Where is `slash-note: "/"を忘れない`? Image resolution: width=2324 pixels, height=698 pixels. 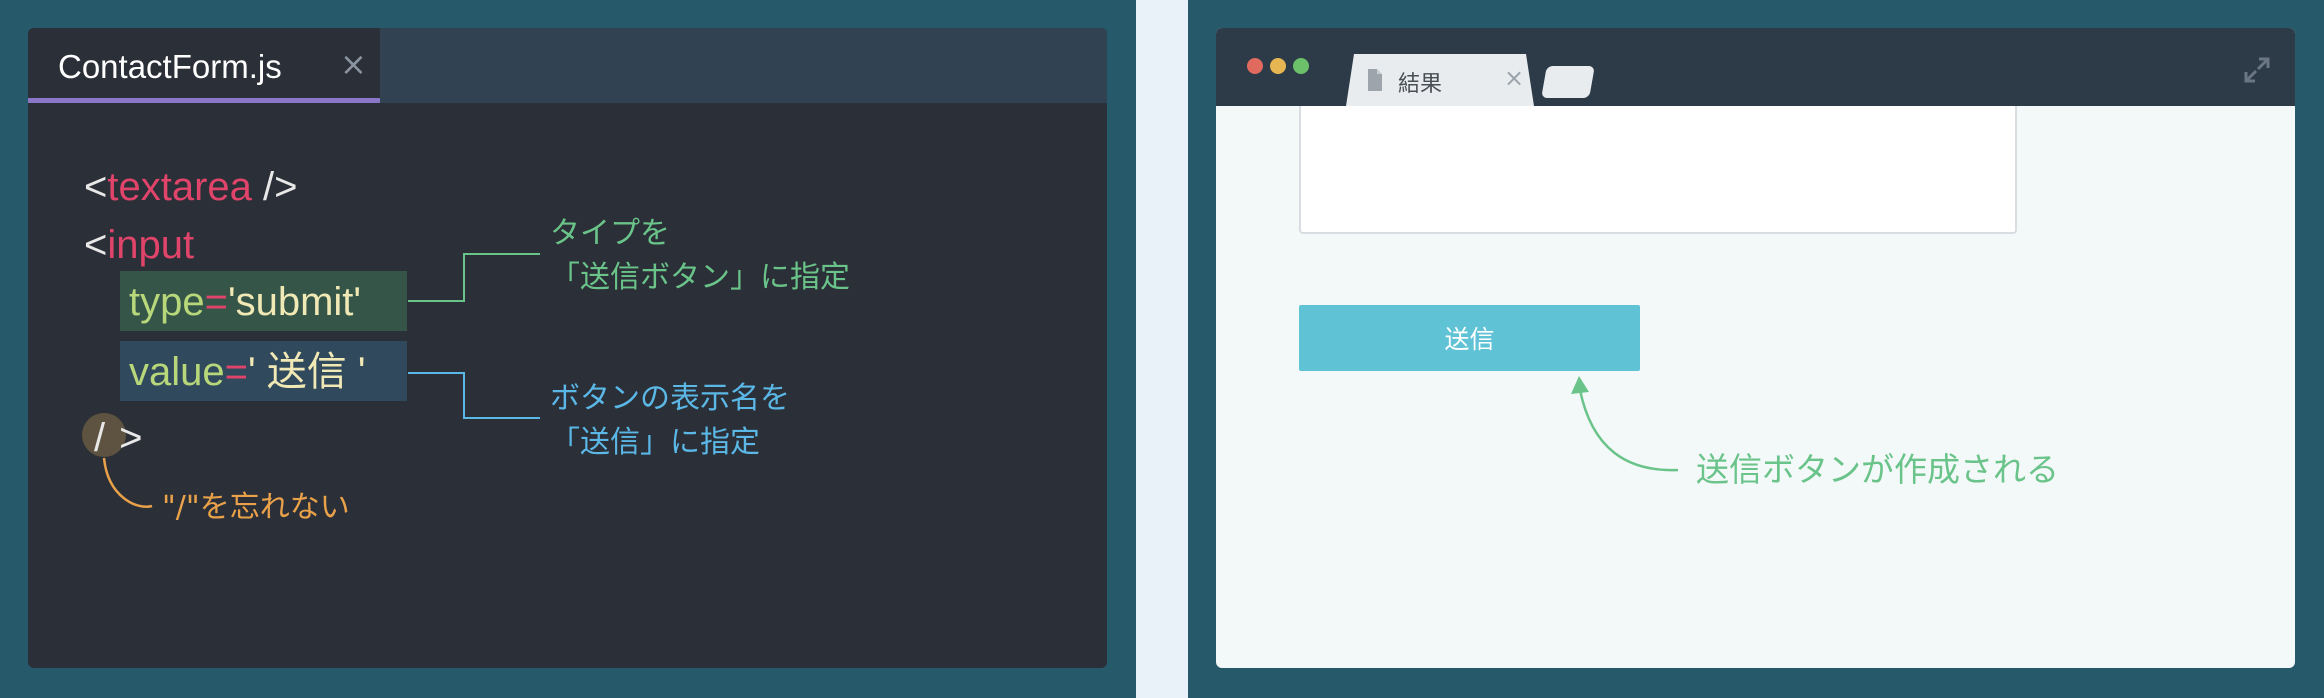 slash-note: "/"を忘れない is located at coordinates (256, 507).